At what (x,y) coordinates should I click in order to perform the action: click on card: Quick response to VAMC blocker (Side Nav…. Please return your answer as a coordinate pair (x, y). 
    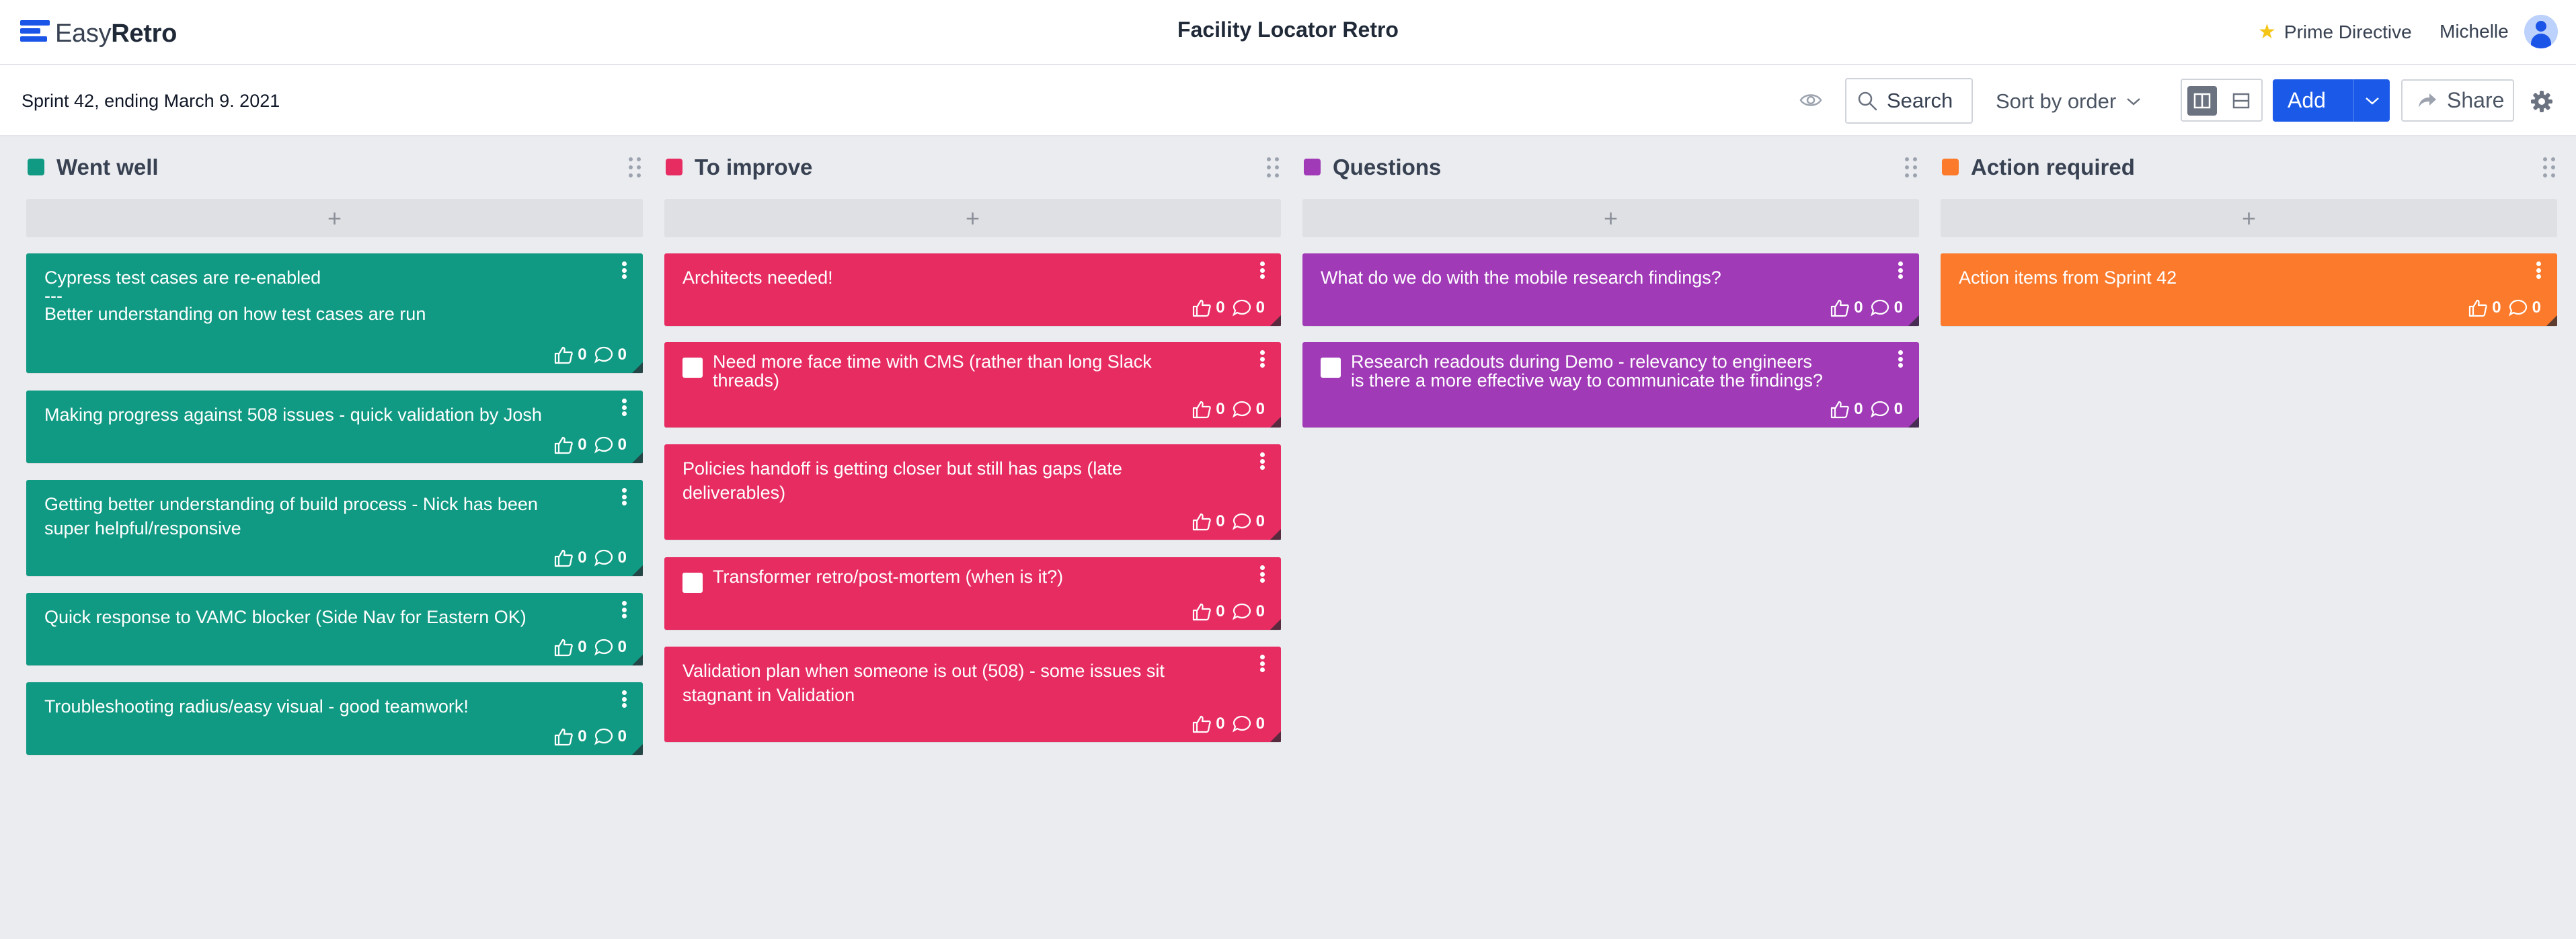
    Looking at the image, I should click on (335, 629).